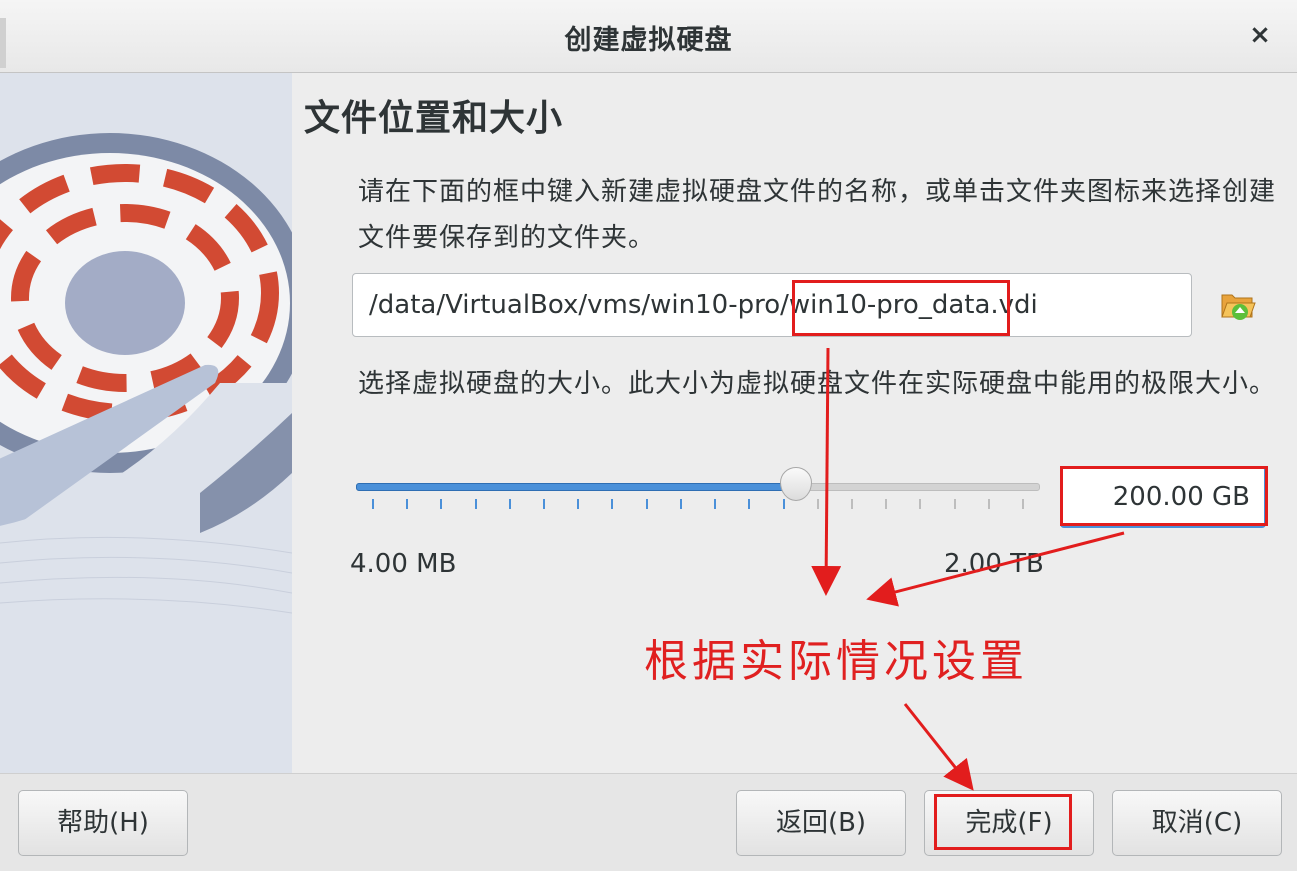 This screenshot has height=871, width=1297. What do you see at coordinates (796, 484) in the screenshot?
I see `slider-handle` at bounding box center [796, 484].